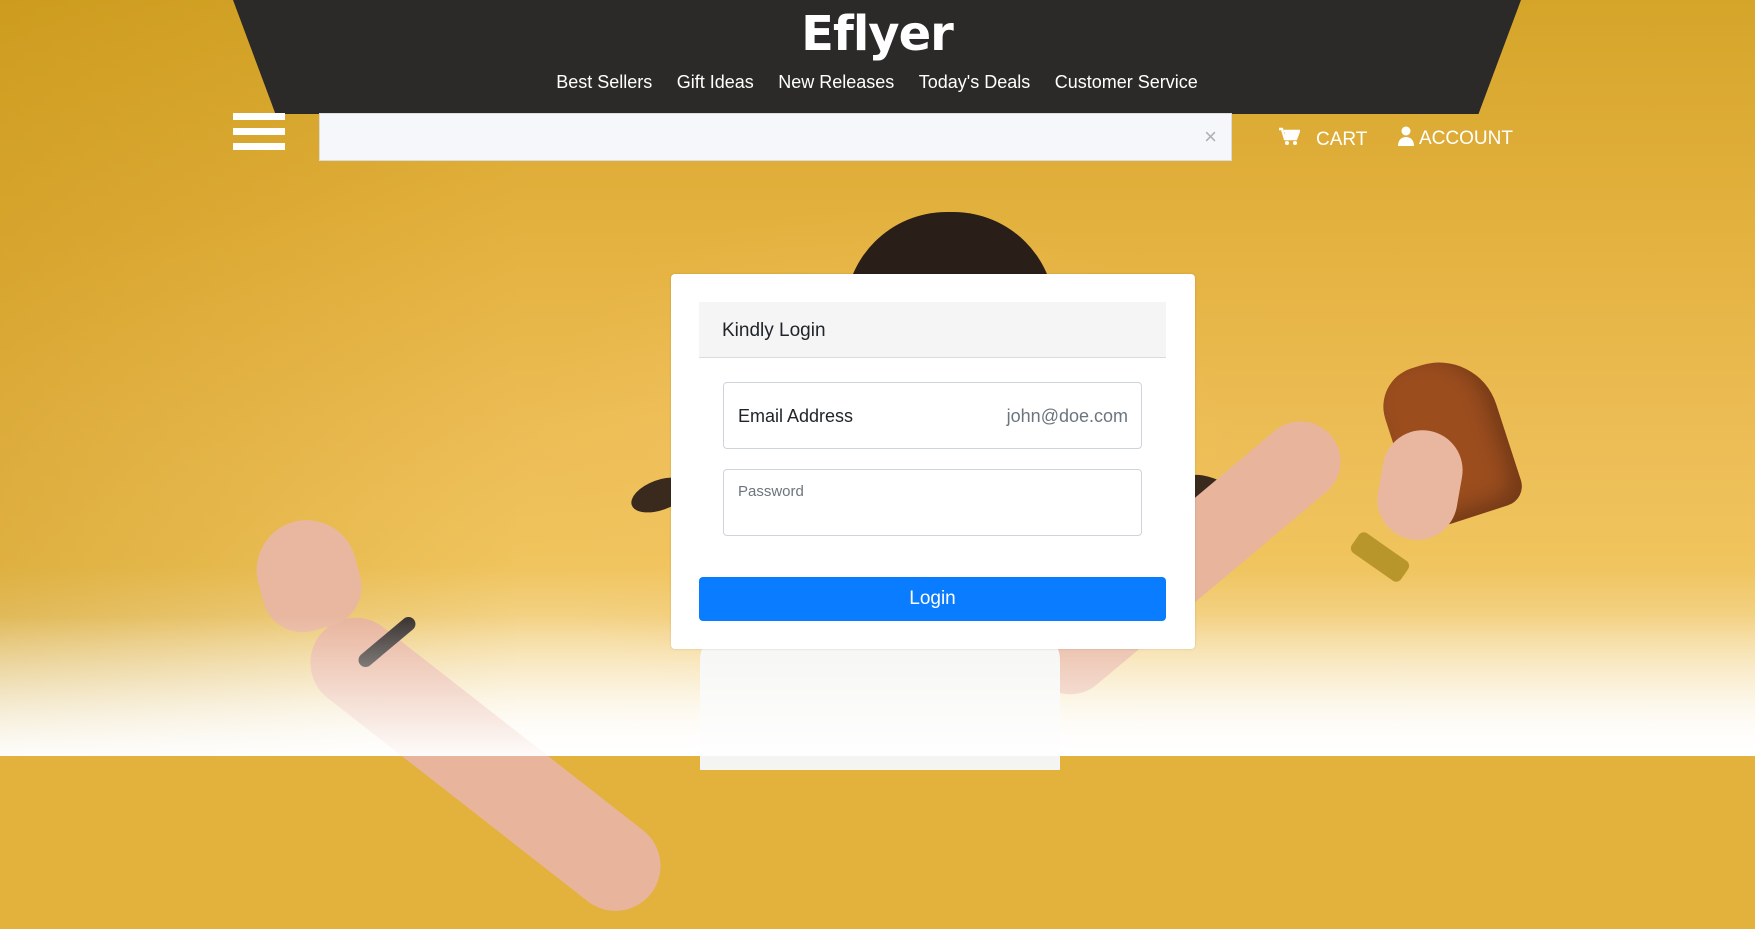 The height and width of the screenshot is (929, 1755). Describe the element at coordinates (771, 491) in the screenshot. I see `password-placeholder: Password` at that location.